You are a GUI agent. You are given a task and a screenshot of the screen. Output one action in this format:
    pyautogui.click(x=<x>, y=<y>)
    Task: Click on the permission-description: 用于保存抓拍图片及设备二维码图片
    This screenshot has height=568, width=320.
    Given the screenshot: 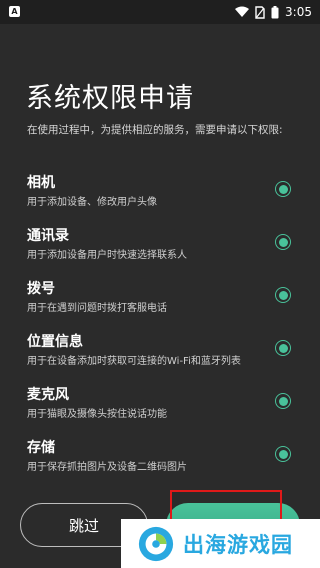 What is the action you would take?
    pyautogui.click(x=107, y=467)
    